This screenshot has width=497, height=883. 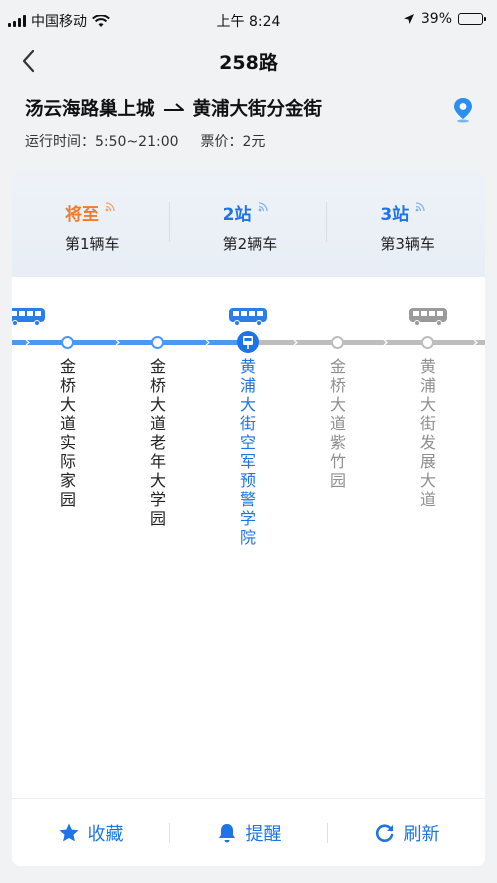 What do you see at coordinates (157, 442) in the screenshot?
I see `stop-name: 金桥大道老年大学园` at bounding box center [157, 442].